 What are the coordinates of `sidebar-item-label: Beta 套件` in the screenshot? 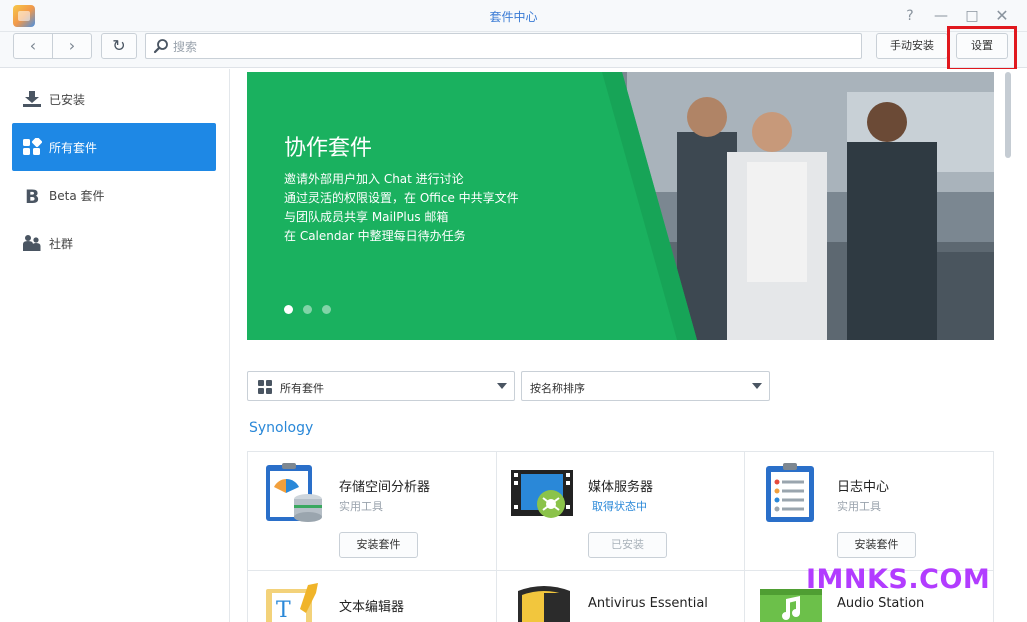 It's located at (77, 196).